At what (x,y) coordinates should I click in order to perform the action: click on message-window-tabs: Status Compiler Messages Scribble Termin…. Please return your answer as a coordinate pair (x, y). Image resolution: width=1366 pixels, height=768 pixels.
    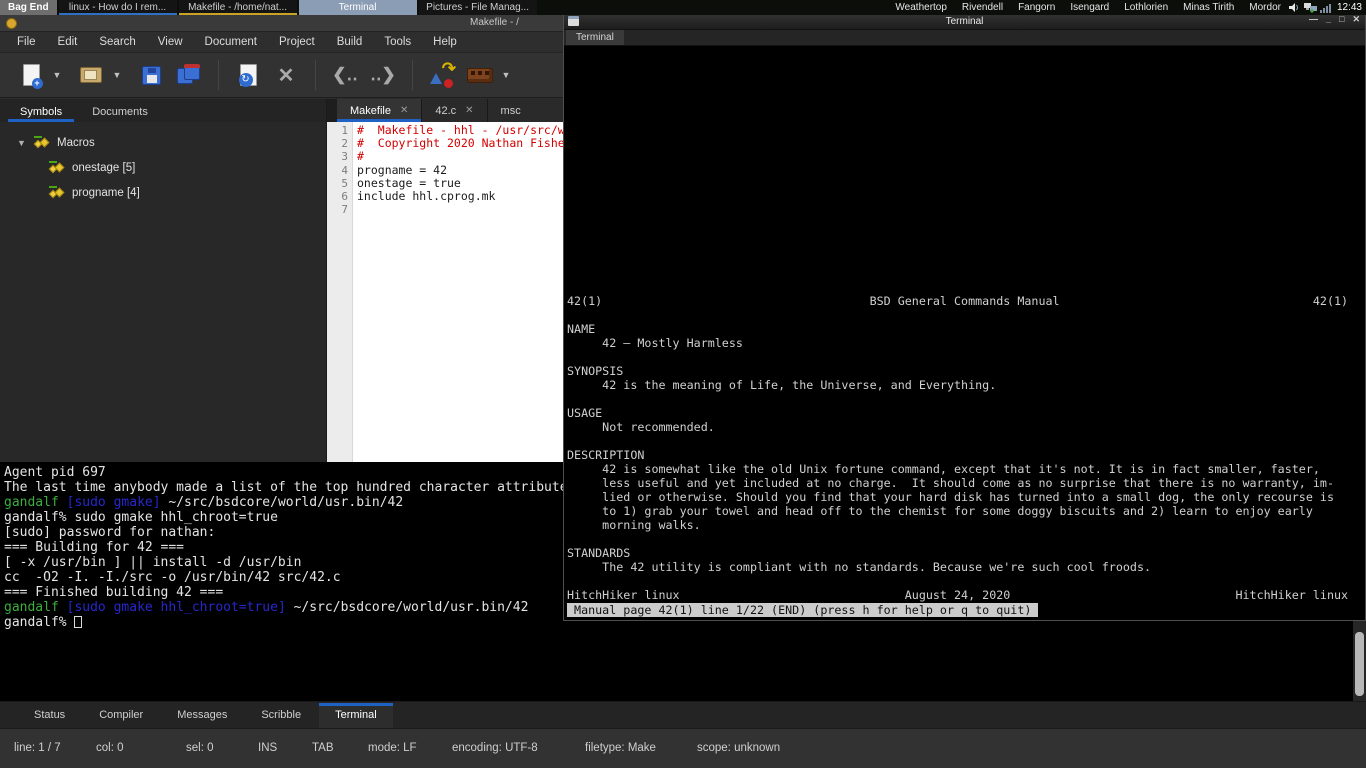
    Looking at the image, I should click on (683, 714).